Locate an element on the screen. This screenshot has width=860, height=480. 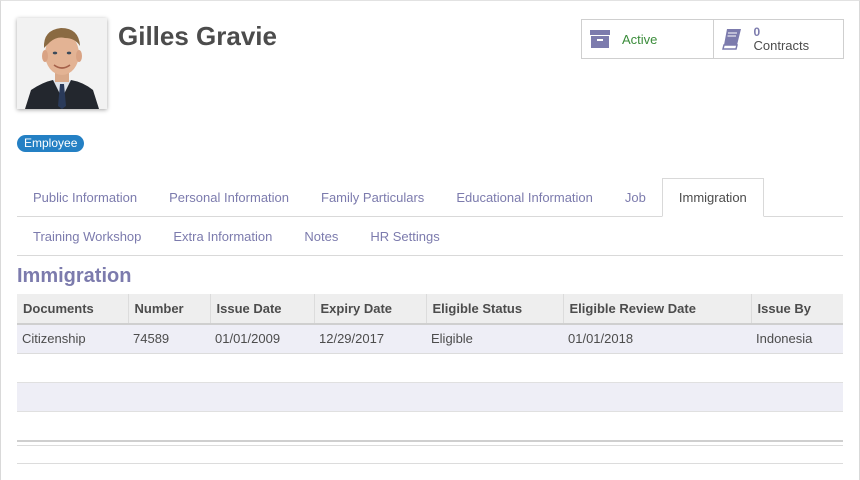
column-header: Expiry Date is located at coordinates (370, 309).